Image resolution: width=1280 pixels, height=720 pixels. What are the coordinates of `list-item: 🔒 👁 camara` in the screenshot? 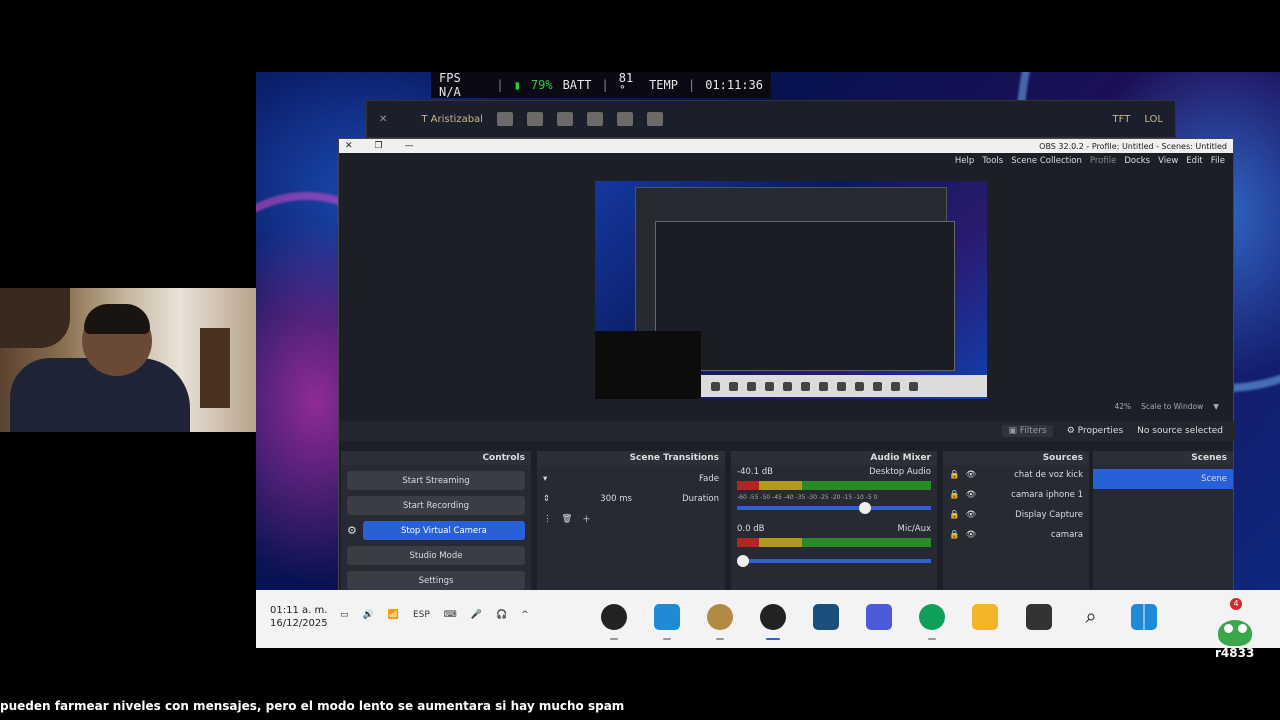 It's located at (1016, 535).